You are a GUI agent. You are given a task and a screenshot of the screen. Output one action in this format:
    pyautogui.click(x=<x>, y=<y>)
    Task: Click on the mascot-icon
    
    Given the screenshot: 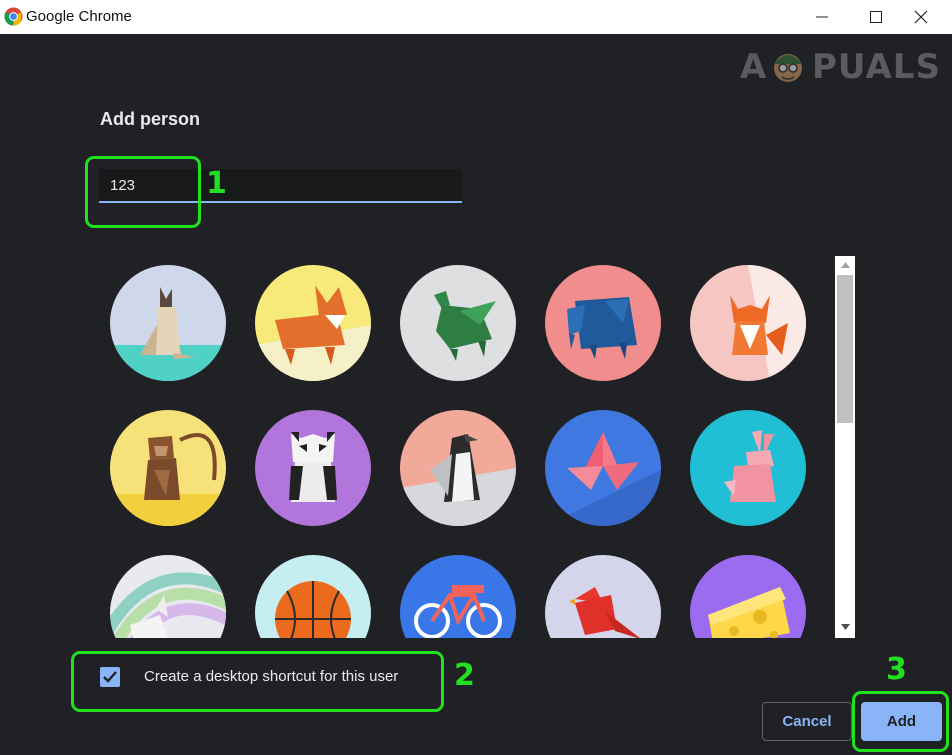 What is the action you would take?
    pyautogui.click(x=788, y=68)
    